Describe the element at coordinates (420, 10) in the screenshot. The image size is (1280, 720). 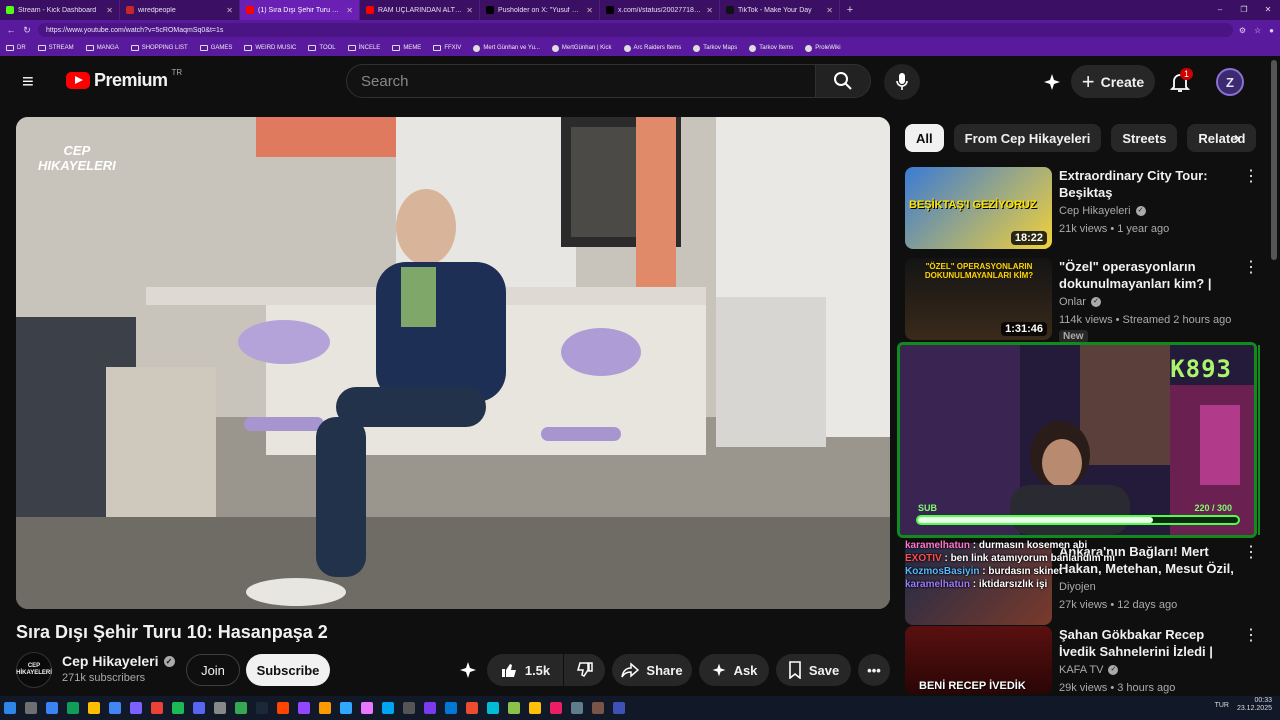
I see `browser-tab: RAM UÇLARINDAN ALTIN ÇIKARMA ✕` at that location.